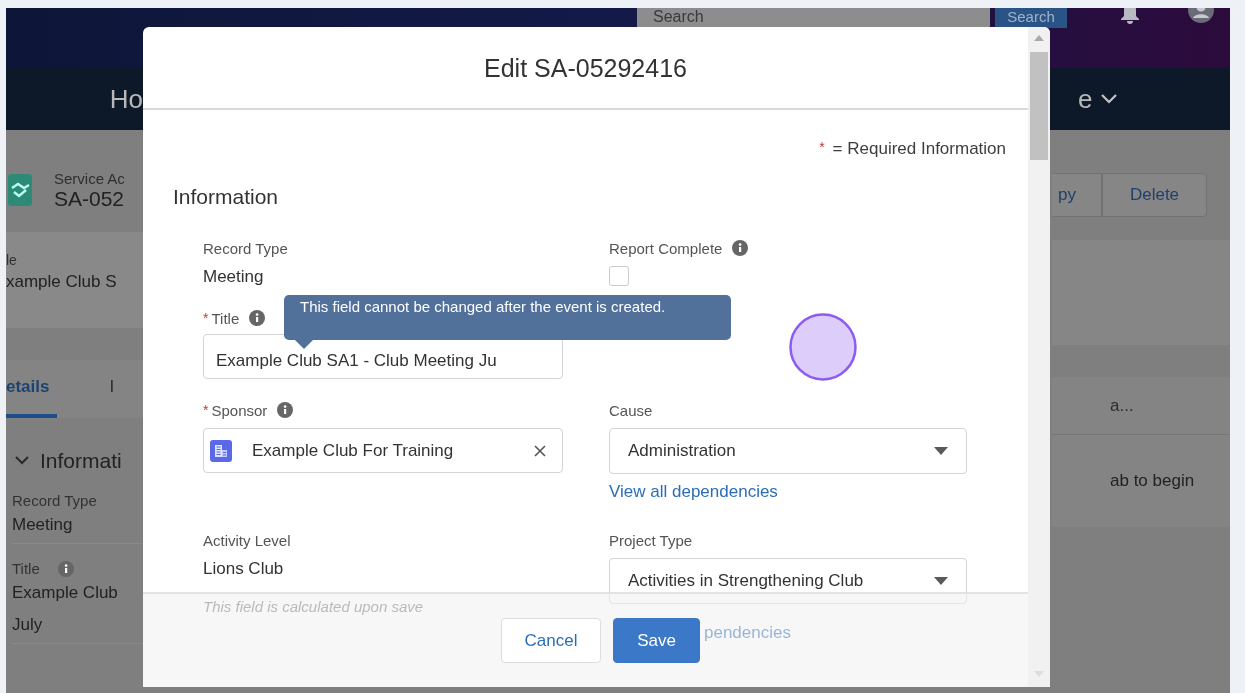 The width and height of the screenshot is (1245, 693). I want to click on scrollbar-thumb, so click(1039, 106).